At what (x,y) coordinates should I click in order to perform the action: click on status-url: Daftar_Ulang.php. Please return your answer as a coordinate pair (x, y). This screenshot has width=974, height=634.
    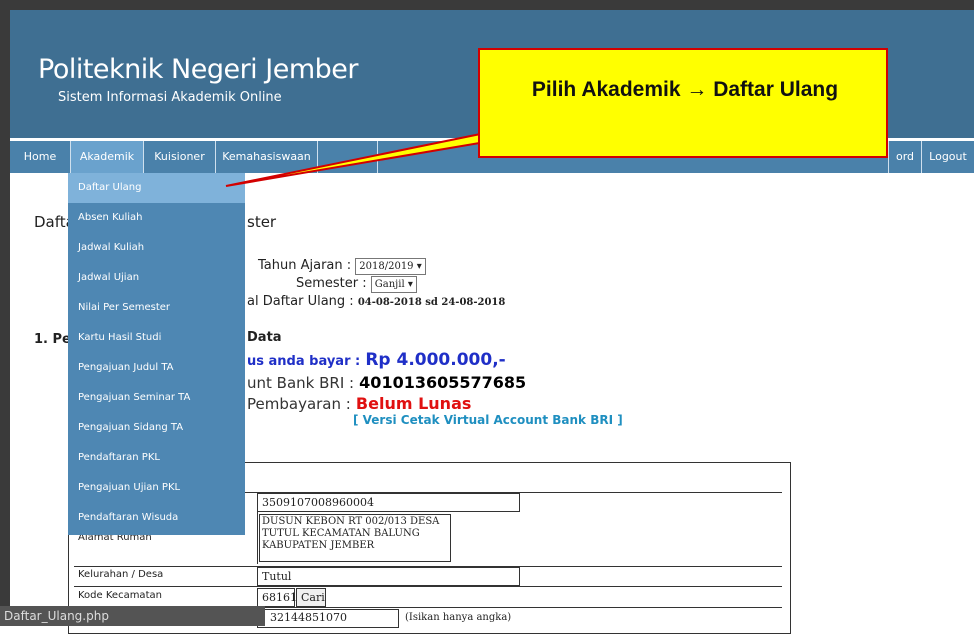
    Looking at the image, I should click on (56, 616).